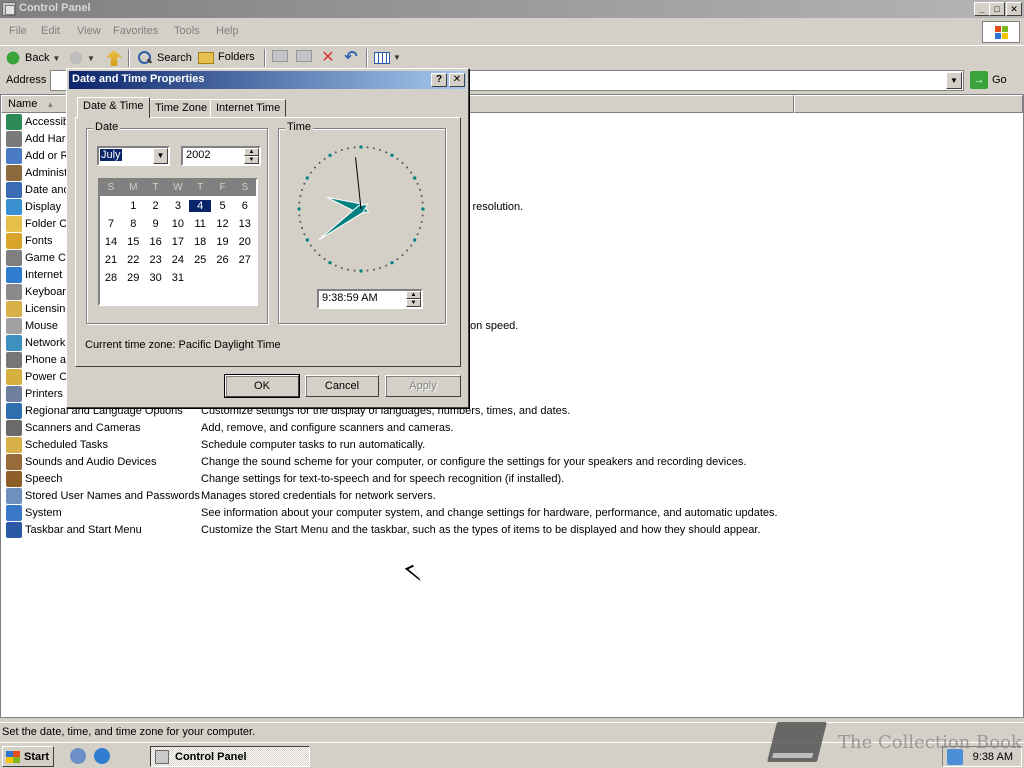 This screenshot has width=1024, height=768. I want to click on start-button: Start, so click(28, 756).